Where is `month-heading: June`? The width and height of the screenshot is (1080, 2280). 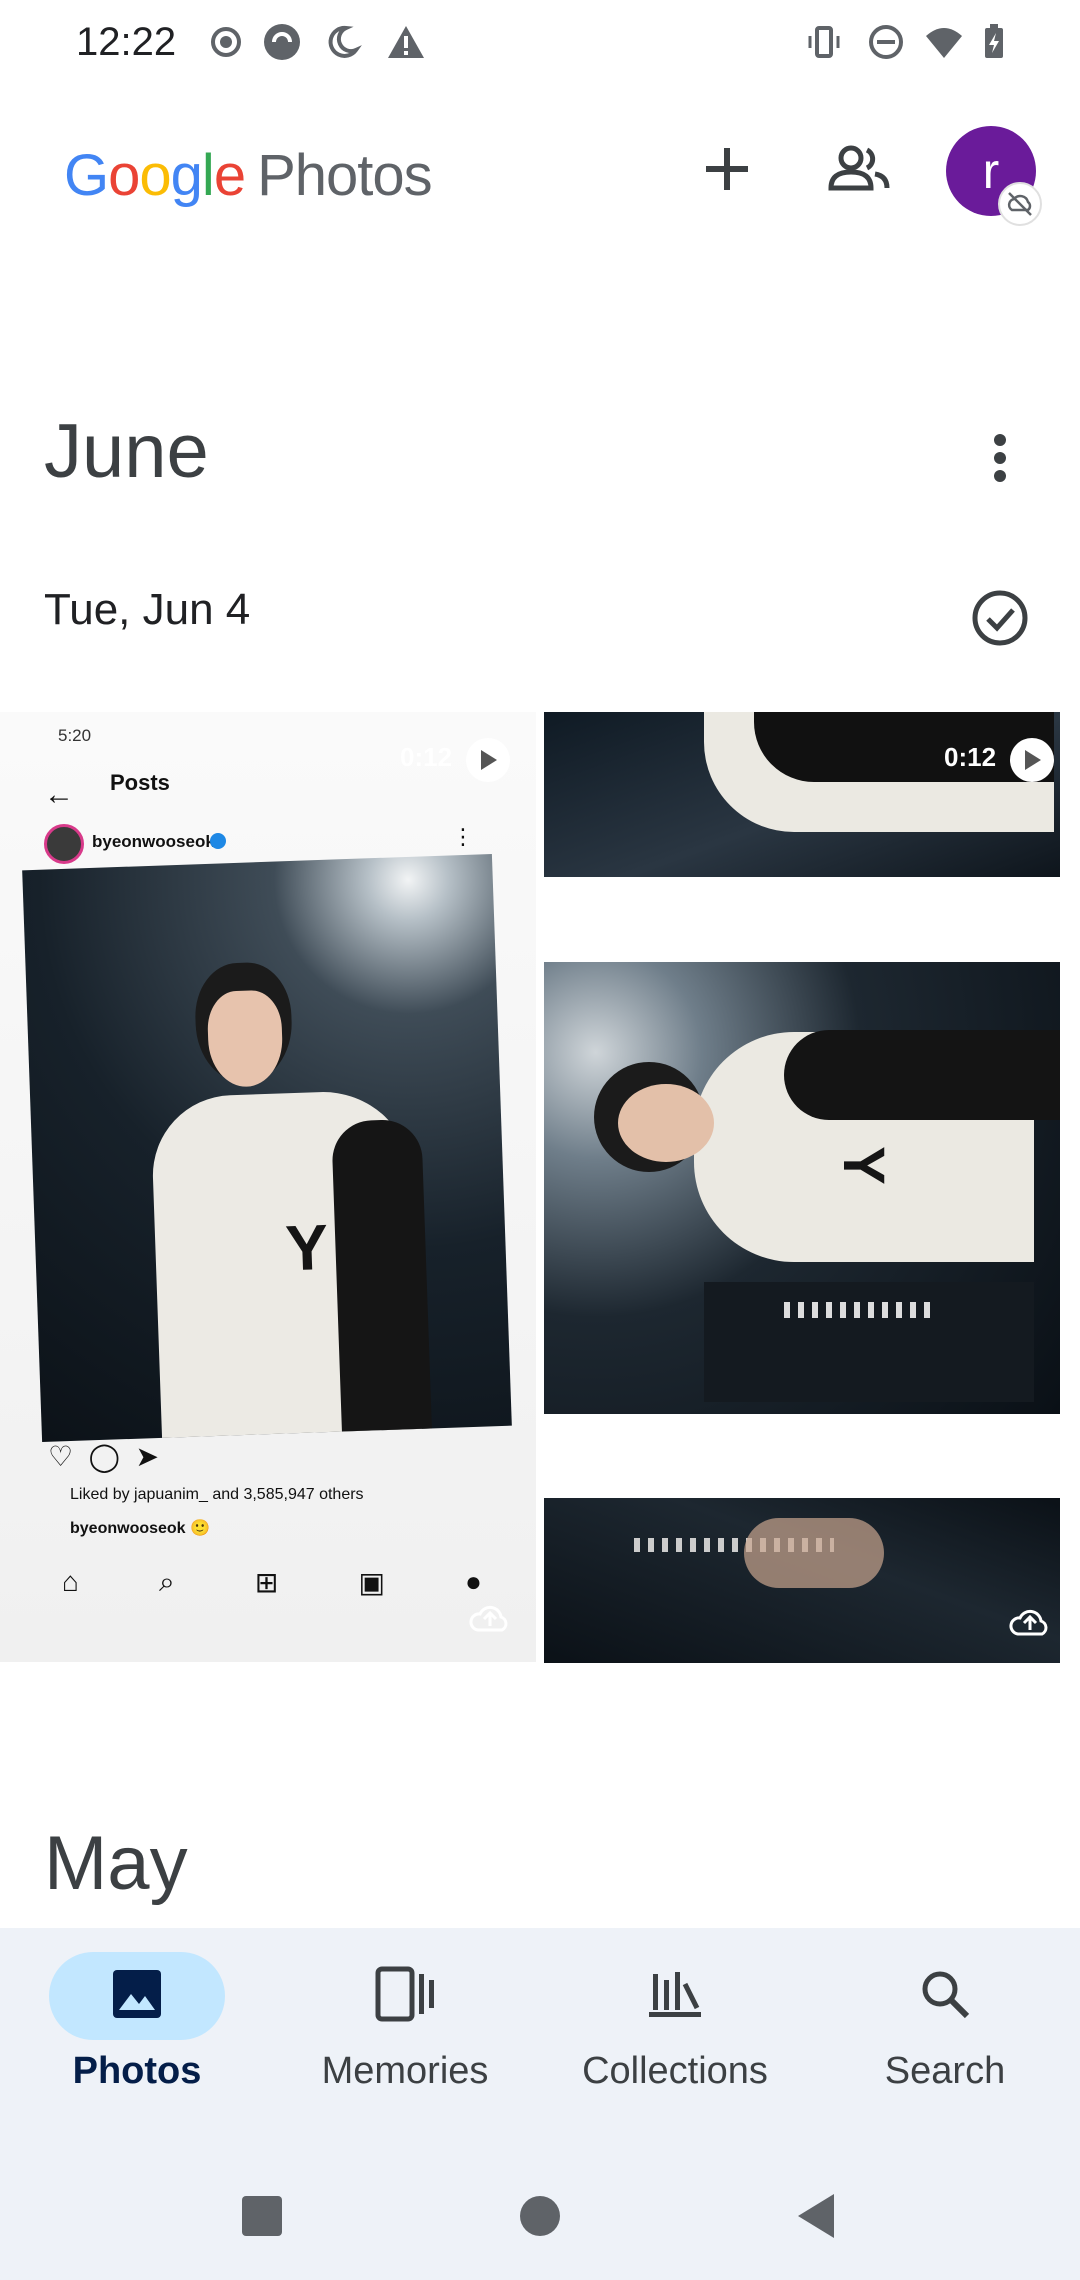 month-heading: June is located at coordinates (126, 451).